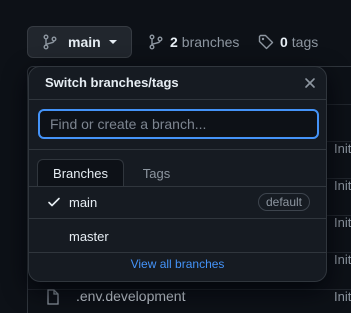 Image resolution: width=351 pixels, height=313 pixels. Describe the element at coordinates (89, 236) in the screenshot. I see `branch-name: master` at that location.